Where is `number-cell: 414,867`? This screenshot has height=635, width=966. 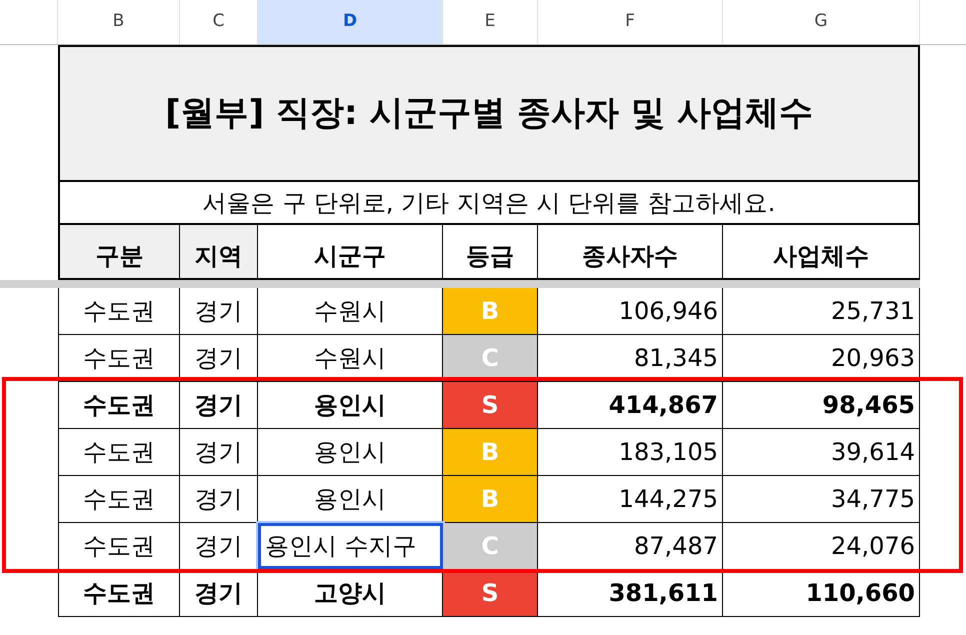 number-cell: 414,867 is located at coordinates (630, 405).